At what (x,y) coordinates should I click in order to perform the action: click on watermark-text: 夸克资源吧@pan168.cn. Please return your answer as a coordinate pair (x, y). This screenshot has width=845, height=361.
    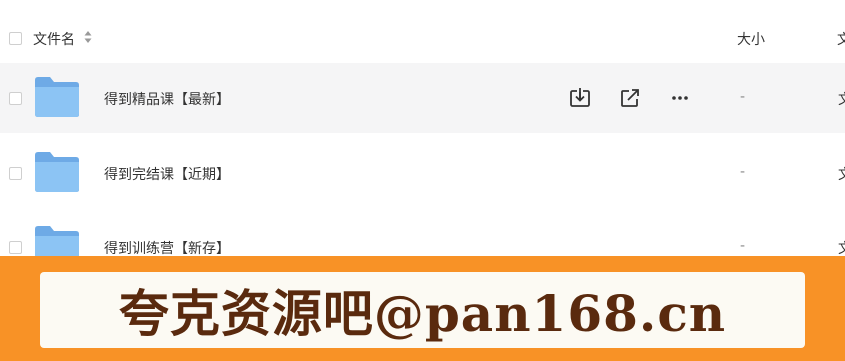
    Looking at the image, I should click on (422, 313).